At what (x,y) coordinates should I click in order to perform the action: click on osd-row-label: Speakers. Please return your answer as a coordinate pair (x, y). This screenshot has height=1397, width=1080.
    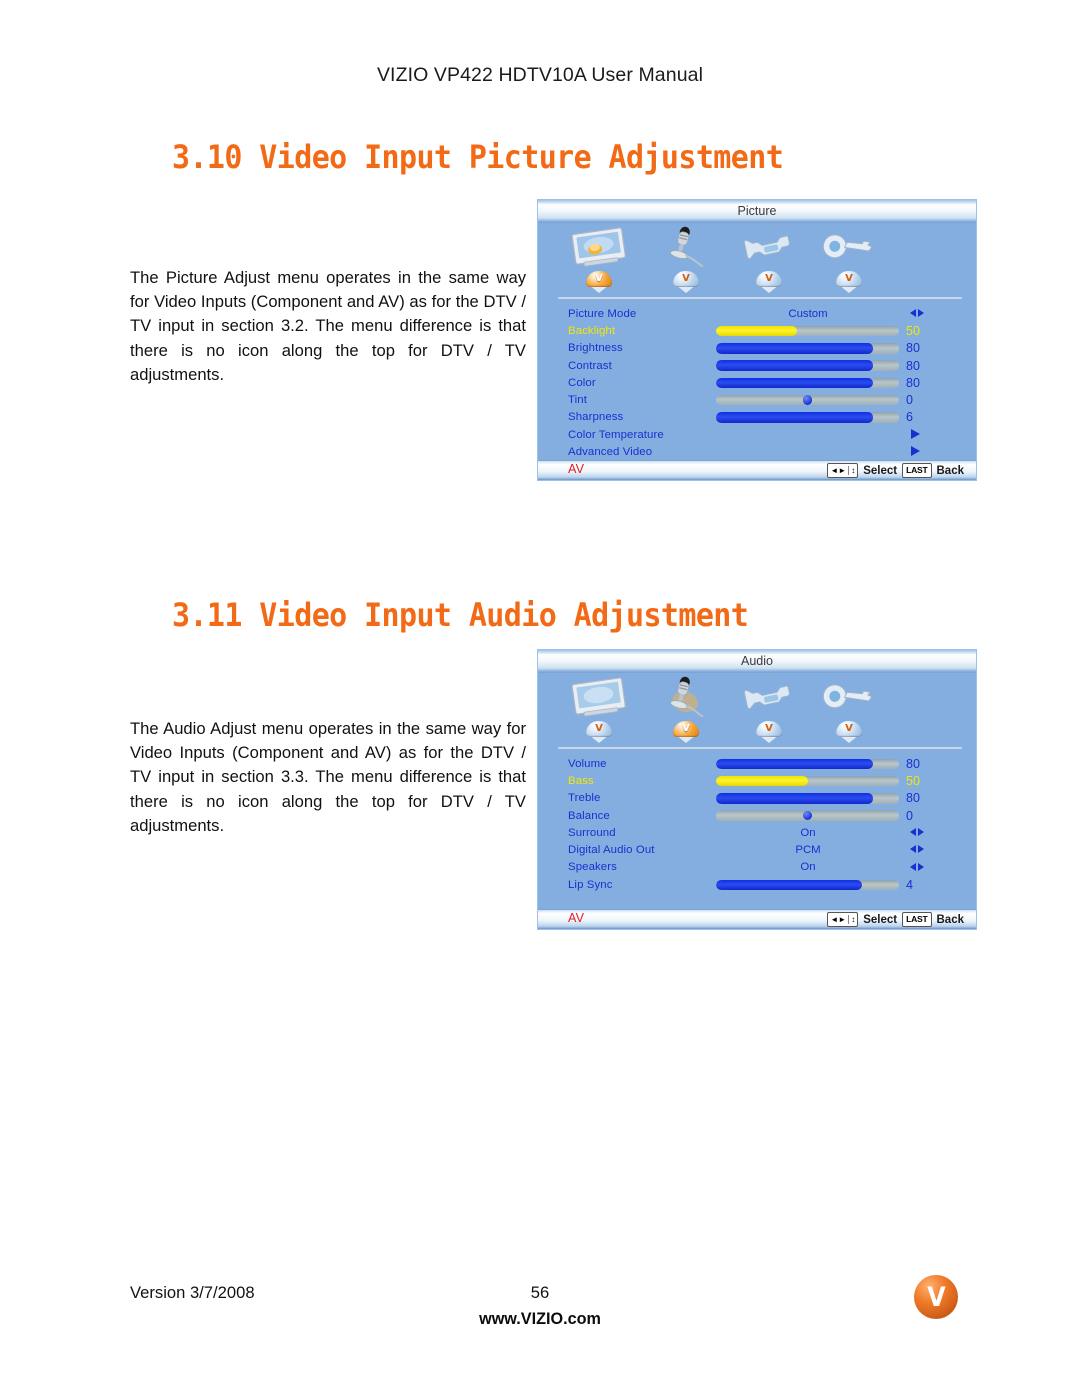
    Looking at the image, I should click on (592, 867).